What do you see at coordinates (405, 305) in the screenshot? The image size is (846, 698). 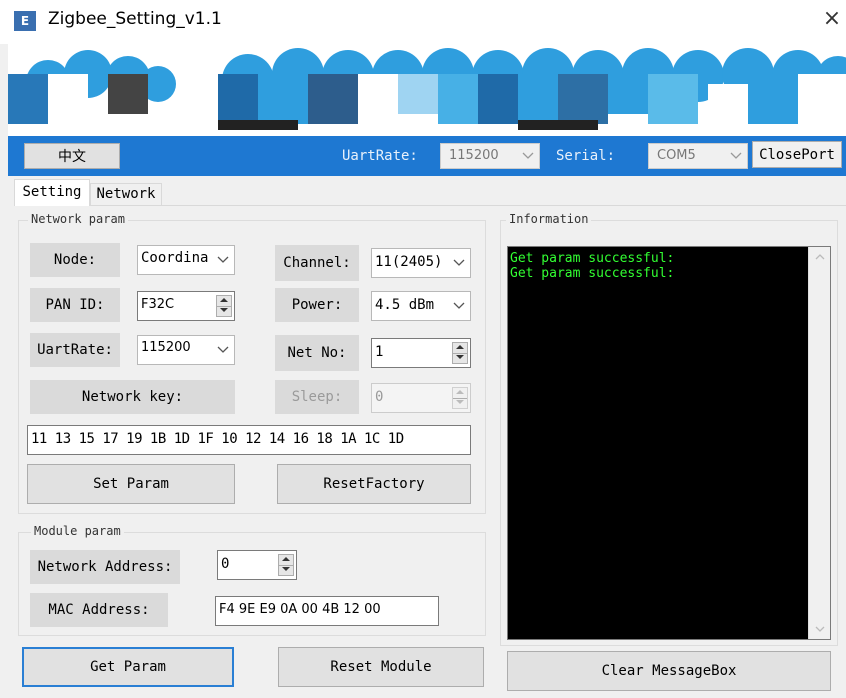 I see `power-value: 4.5 dBm` at bounding box center [405, 305].